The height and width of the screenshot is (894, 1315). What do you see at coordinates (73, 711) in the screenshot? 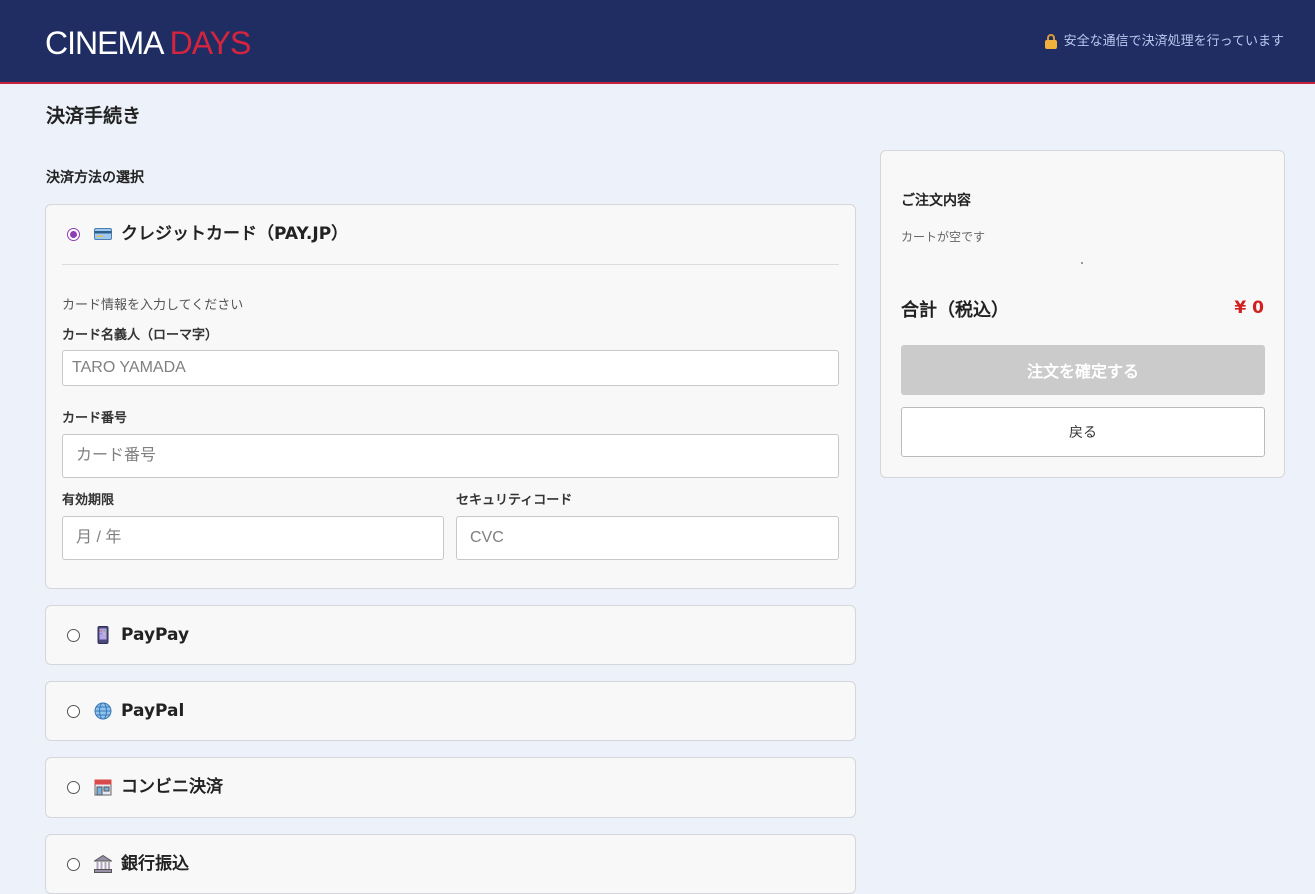
I see `radio-paypal` at bounding box center [73, 711].